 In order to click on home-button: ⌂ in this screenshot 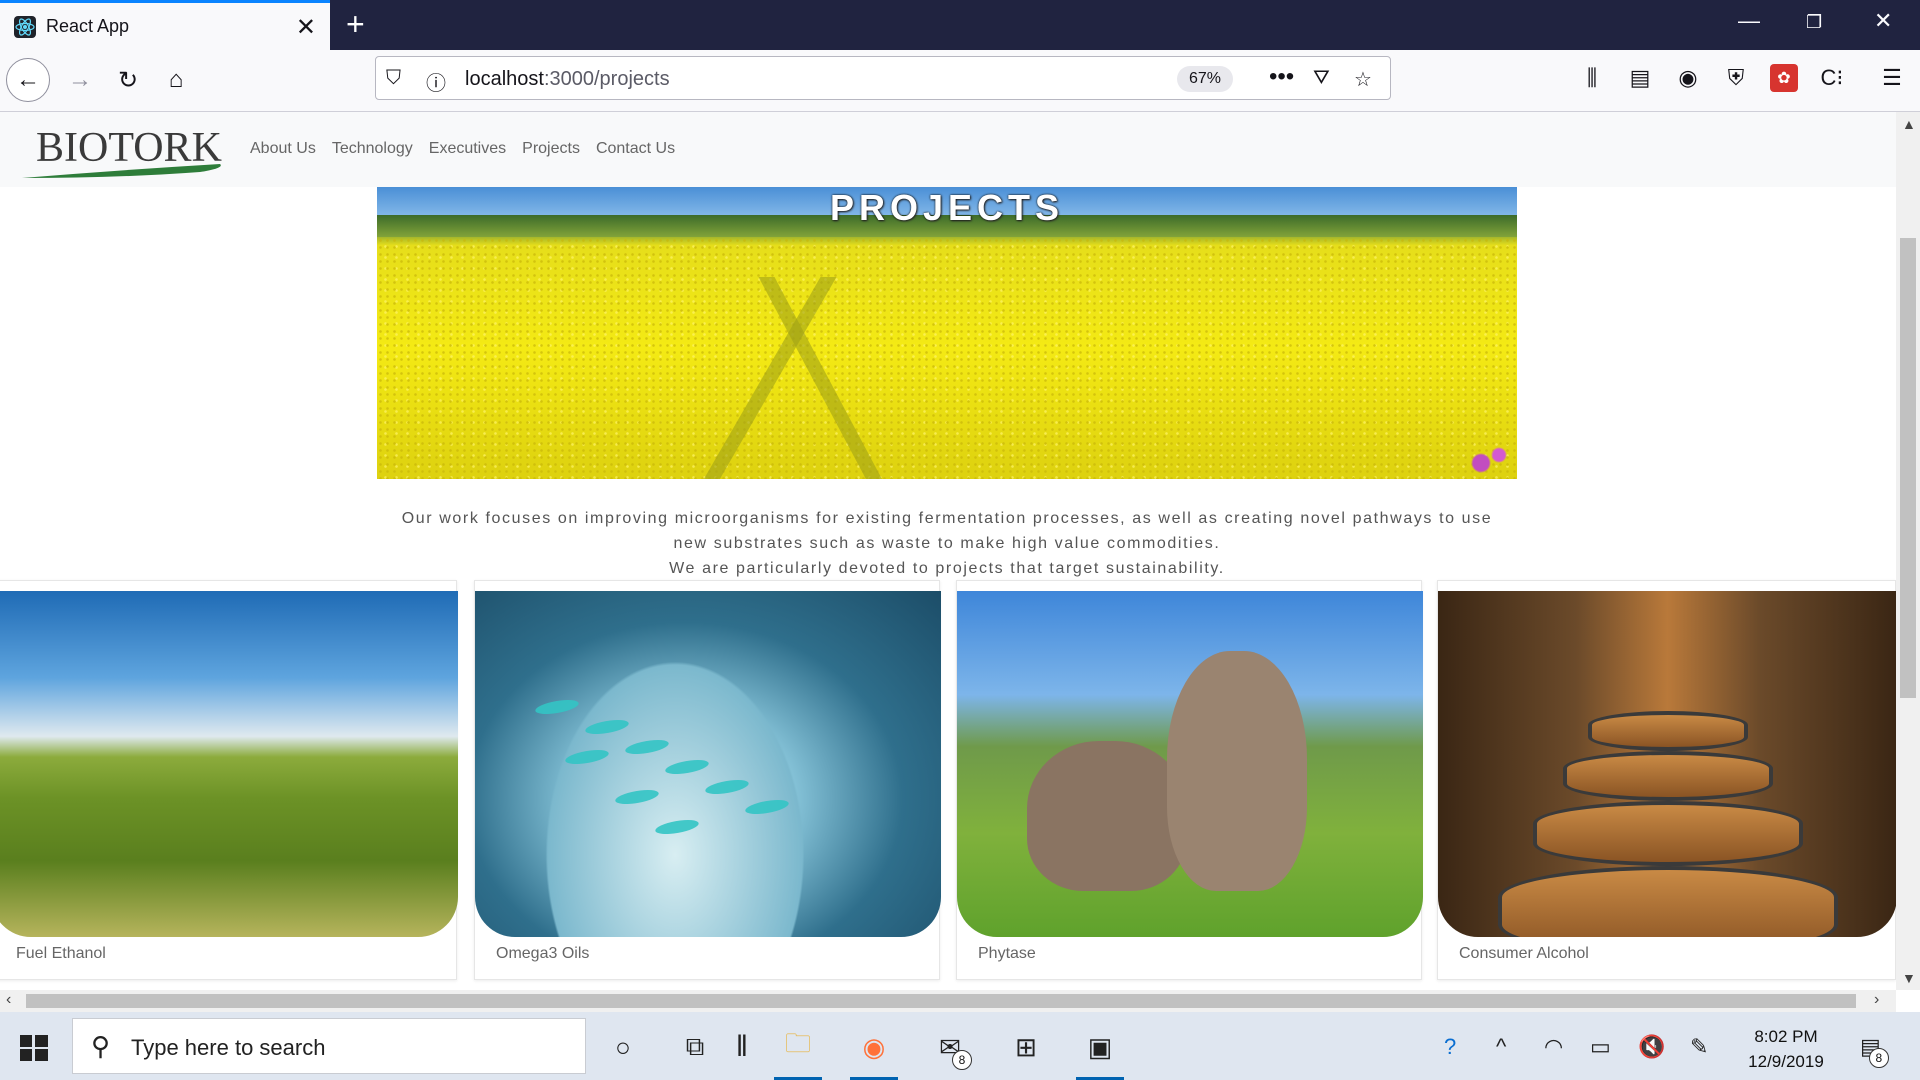, I will do `click(176, 80)`.